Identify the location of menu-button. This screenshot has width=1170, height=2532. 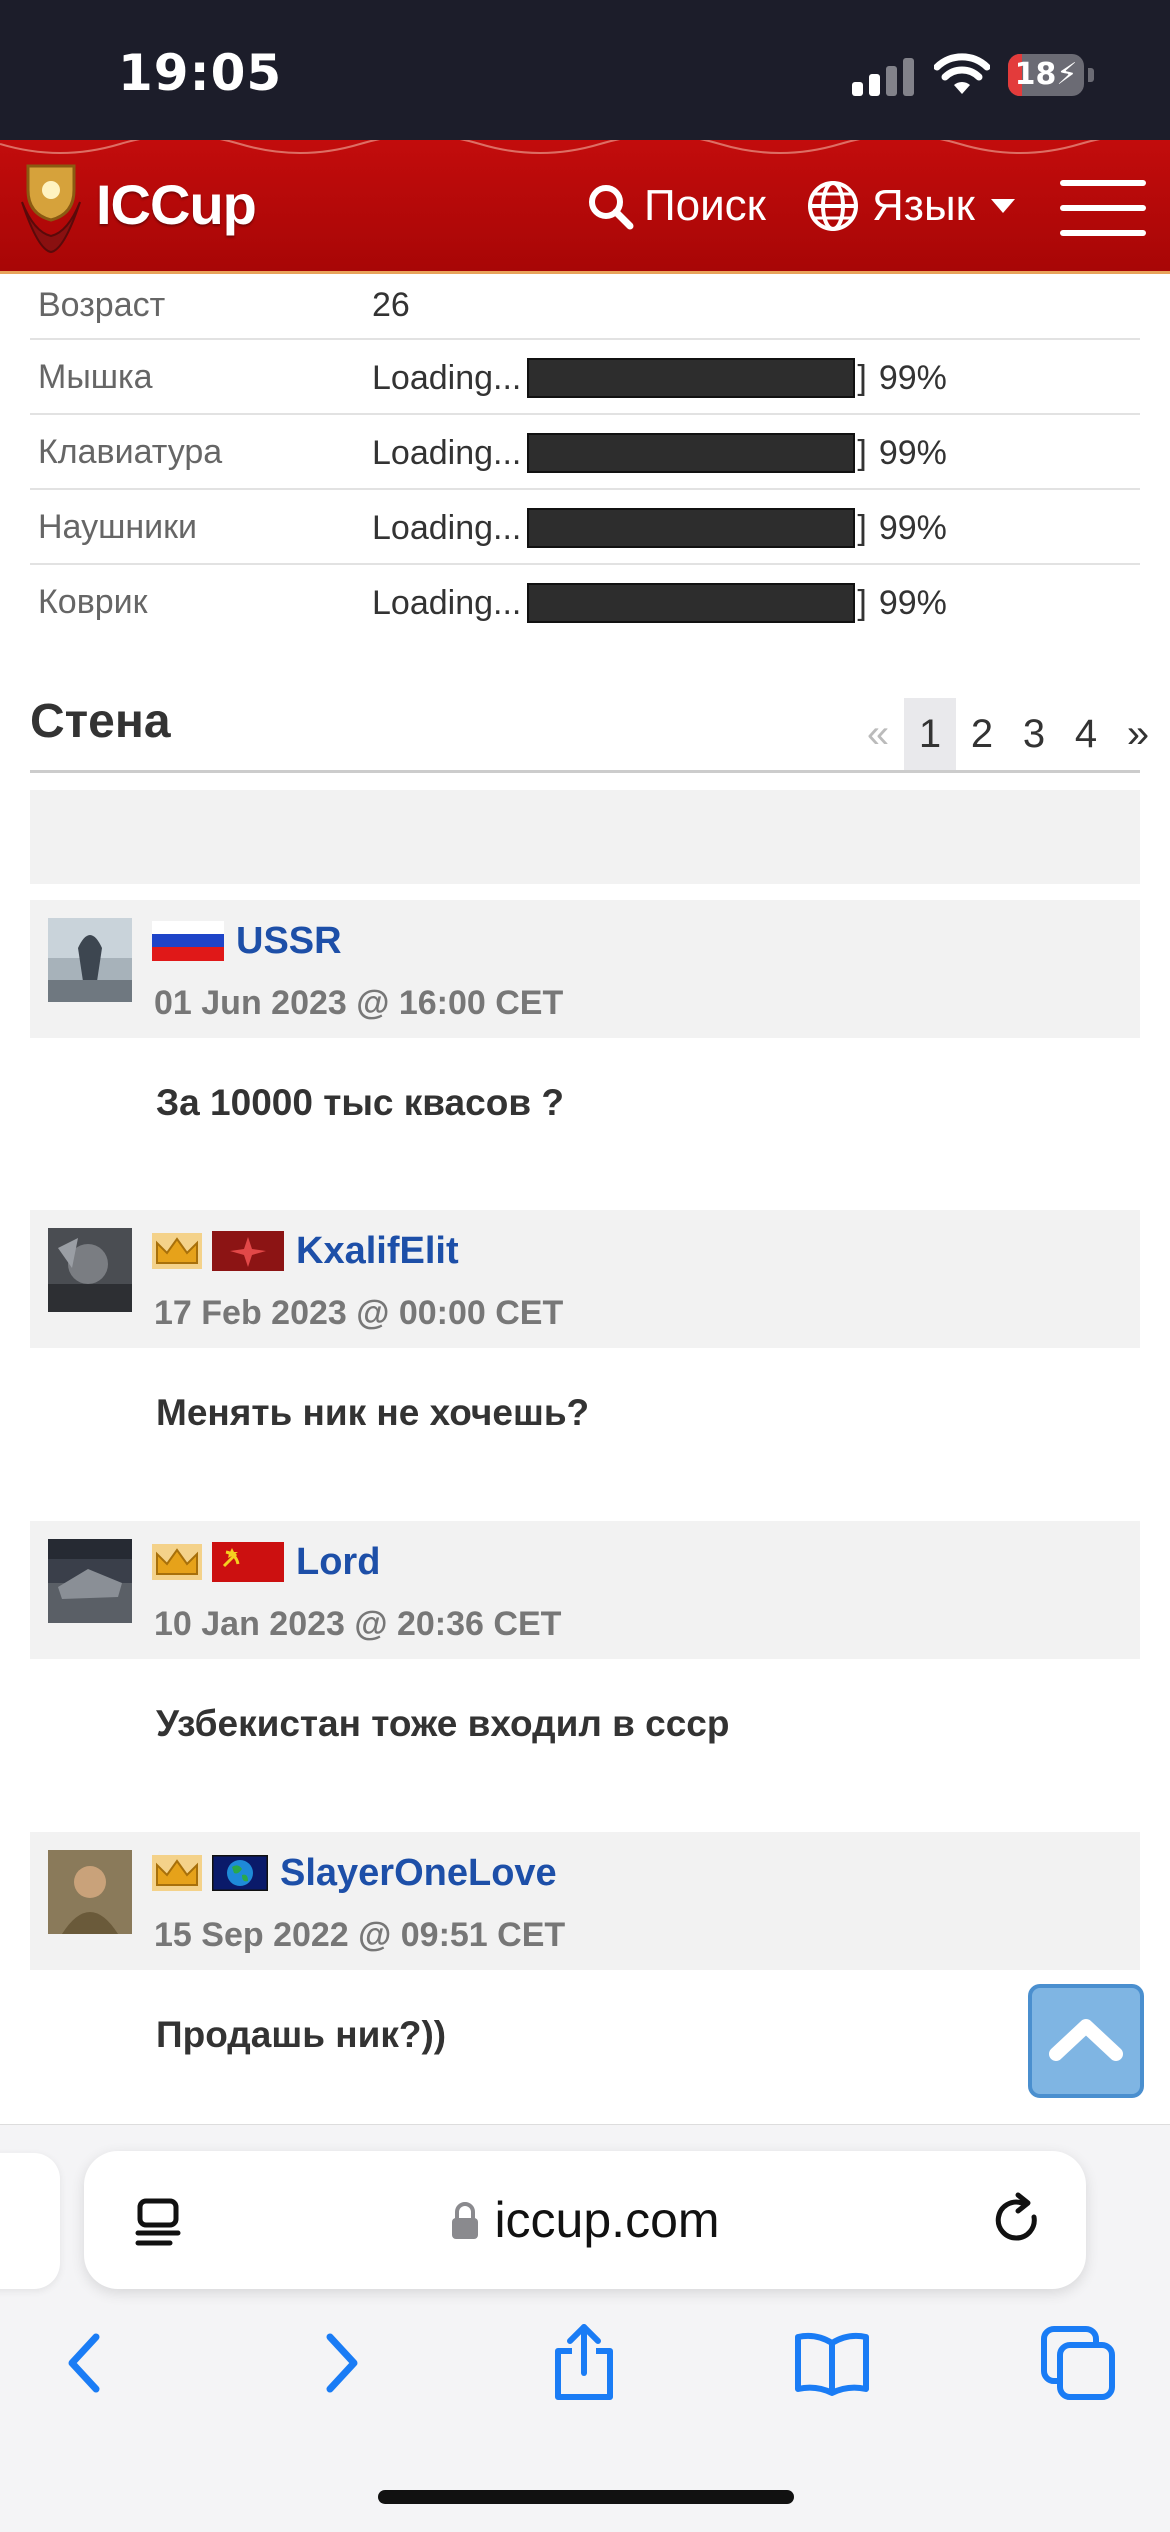
(1103, 208).